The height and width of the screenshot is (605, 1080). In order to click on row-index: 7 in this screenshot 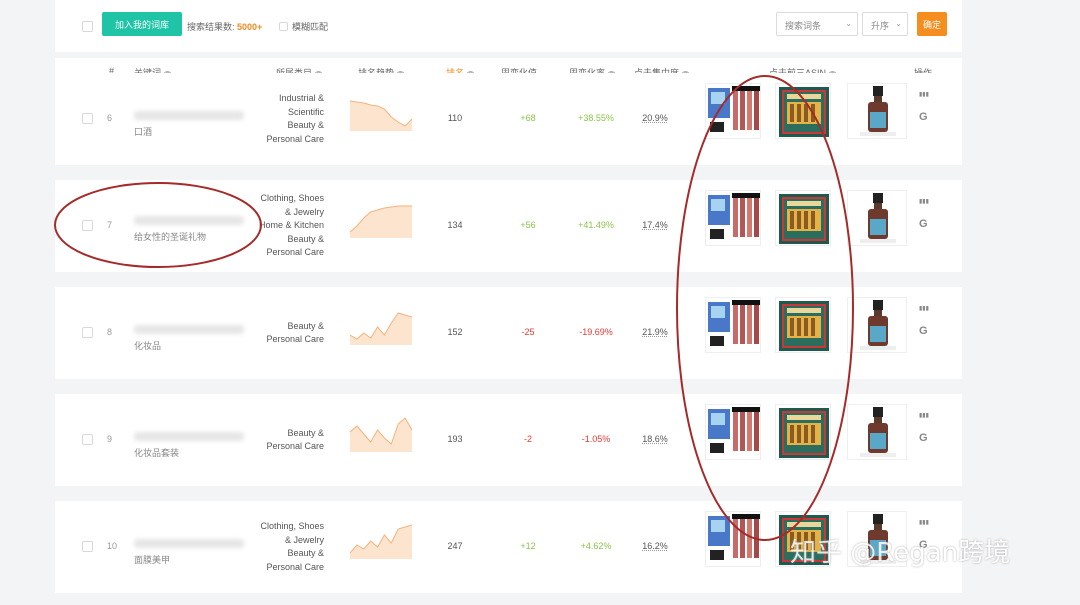, I will do `click(110, 225)`.